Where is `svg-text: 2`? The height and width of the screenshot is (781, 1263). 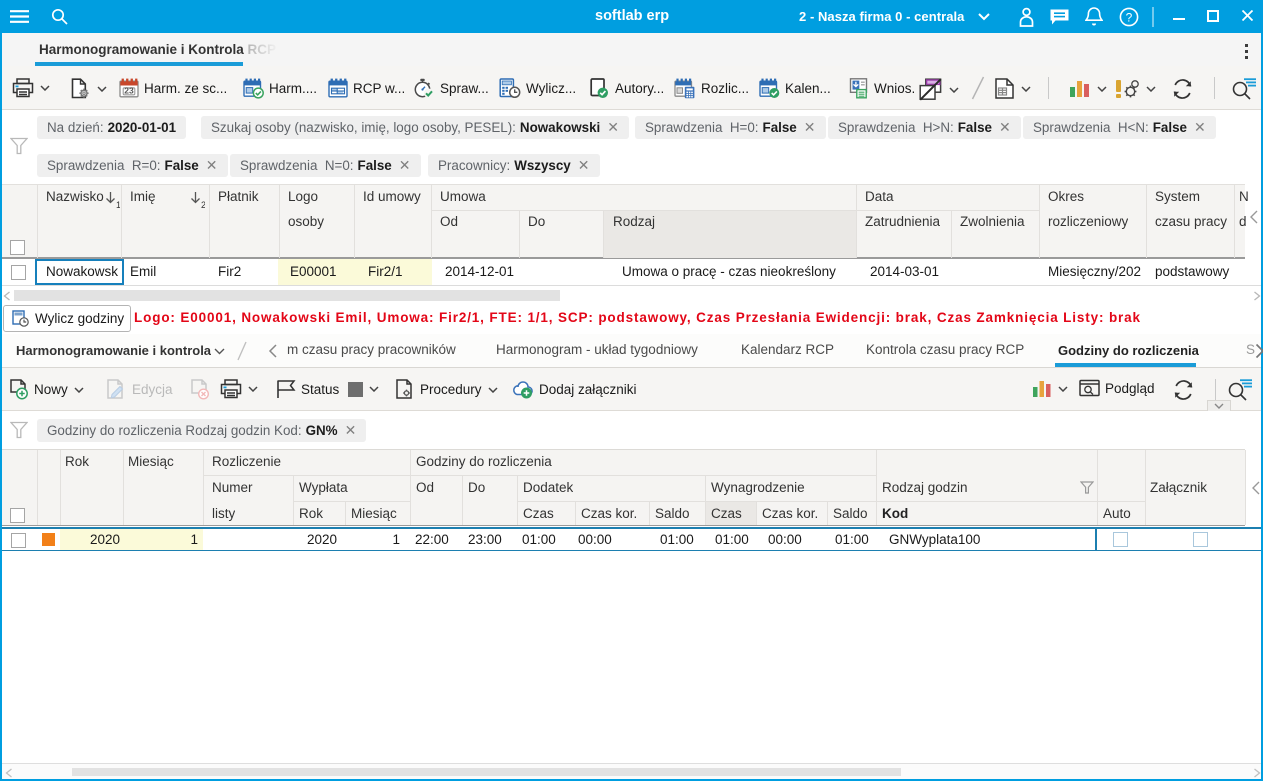
svg-text: 2 is located at coordinates (203, 204).